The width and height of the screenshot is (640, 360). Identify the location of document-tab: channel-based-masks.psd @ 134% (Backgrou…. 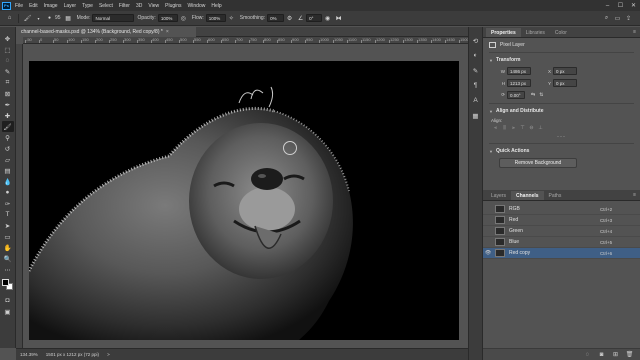
(106, 32).